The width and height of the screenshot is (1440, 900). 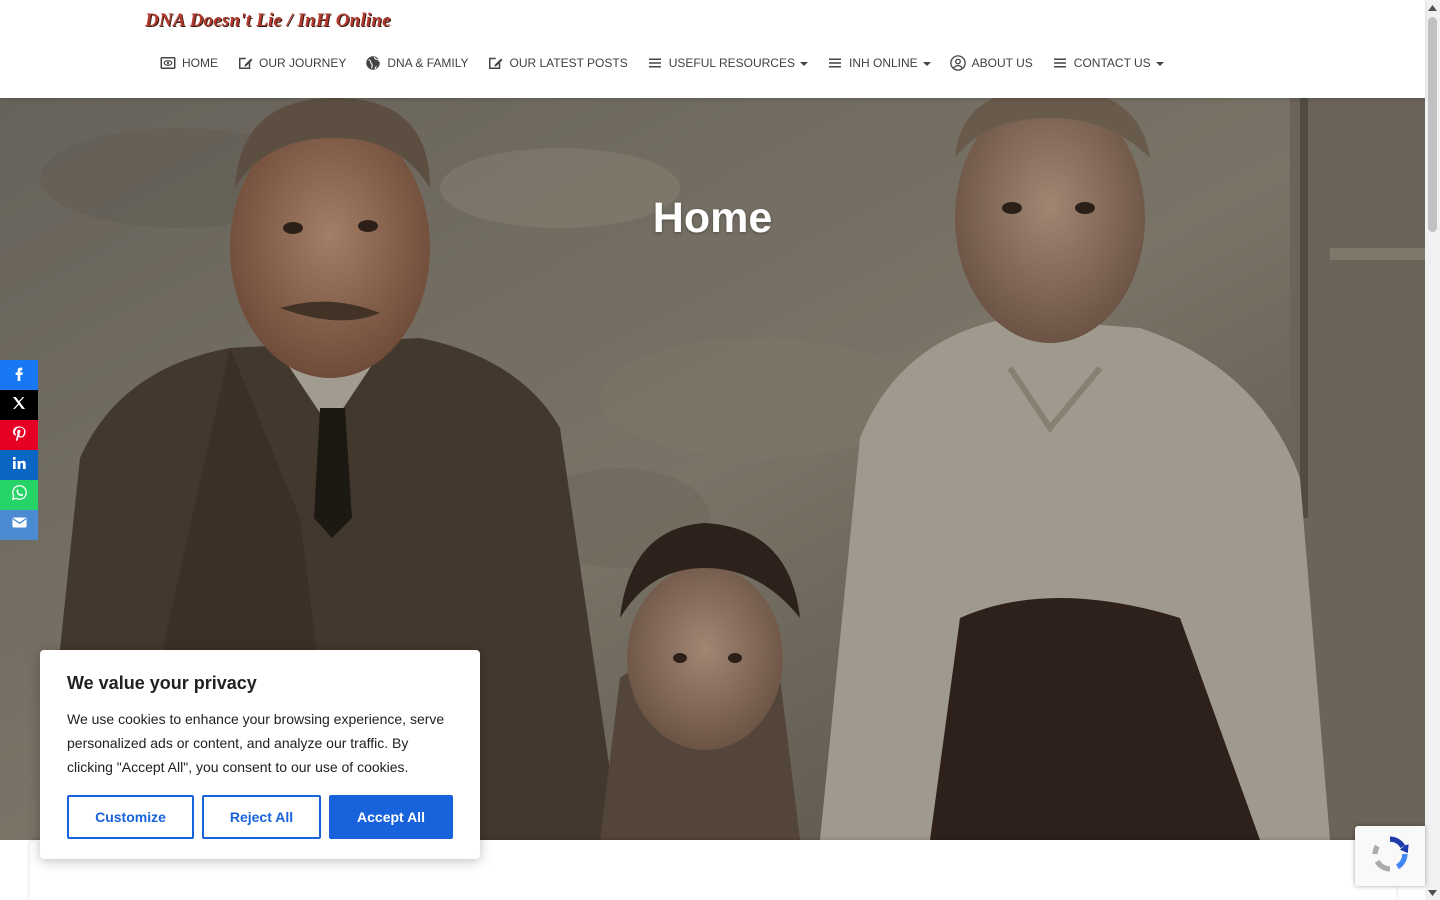 What do you see at coordinates (1432, 892) in the screenshot?
I see `scroll-down-arrow-icon` at bounding box center [1432, 892].